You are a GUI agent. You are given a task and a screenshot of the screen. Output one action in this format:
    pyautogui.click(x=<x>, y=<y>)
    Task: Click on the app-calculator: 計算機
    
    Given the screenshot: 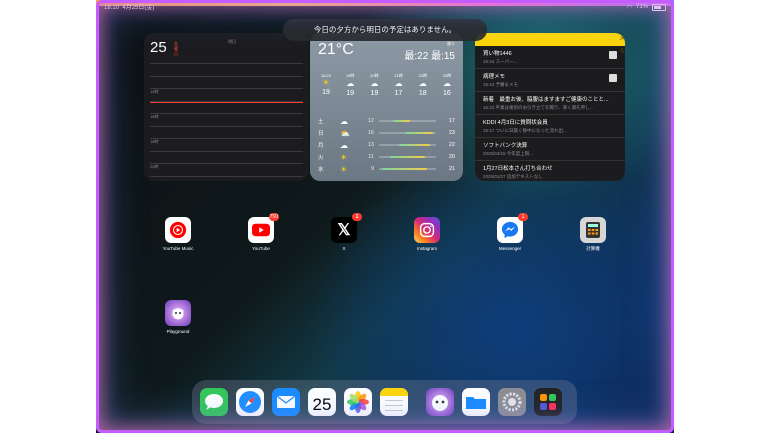 What is the action you would take?
    pyautogui.click(x=593, y=234)
    